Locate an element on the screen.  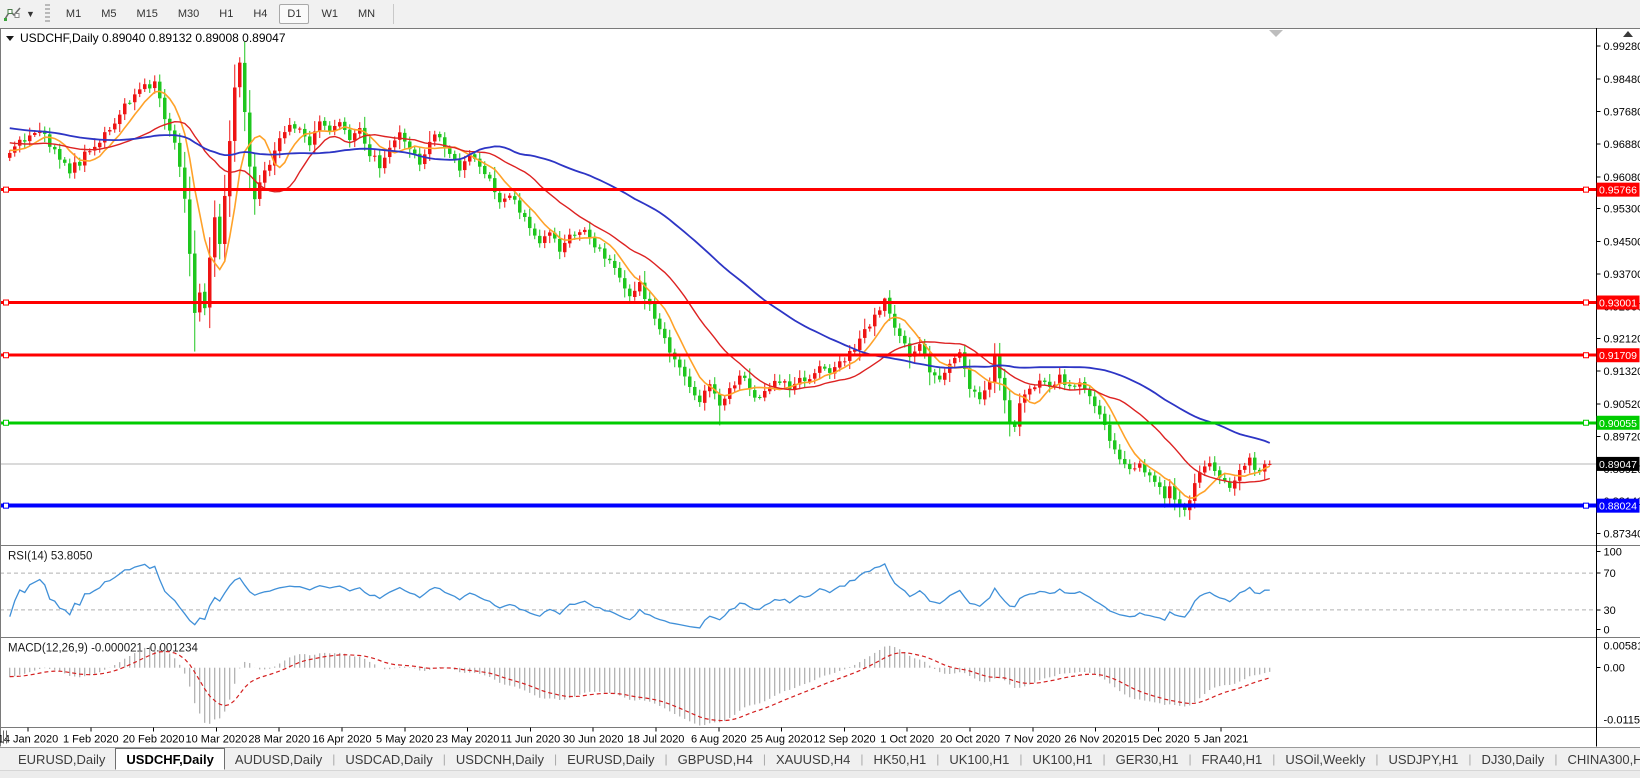
price-tag-0.93001: 0.93001 is located at coordinates (1618, 302).